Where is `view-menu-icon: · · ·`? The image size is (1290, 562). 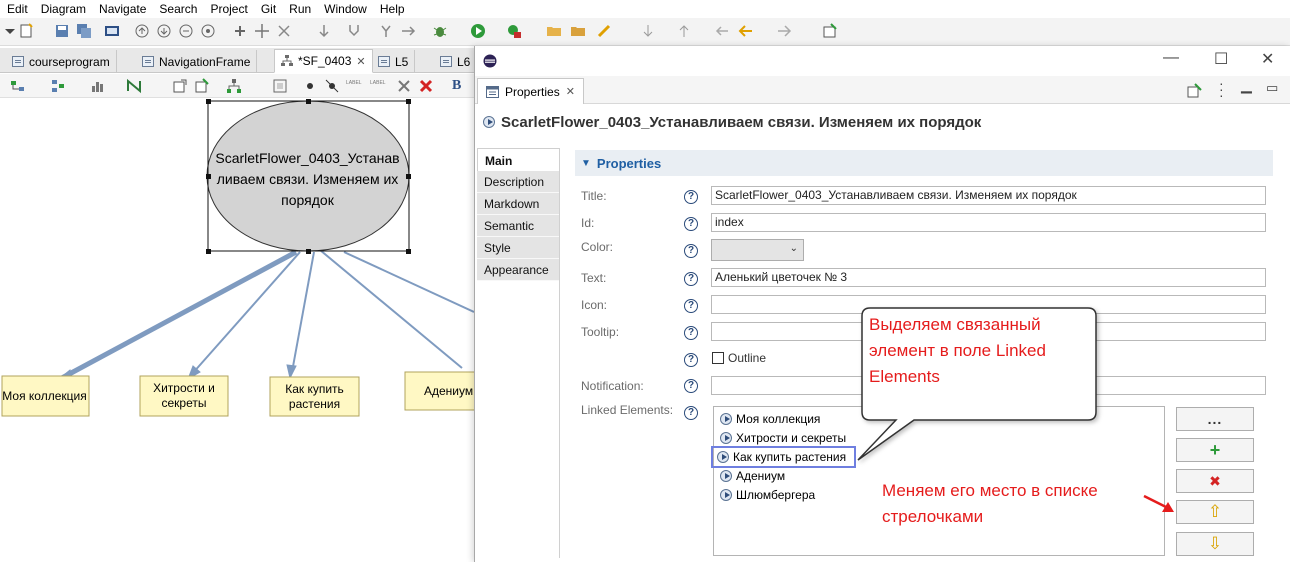 view-menu-icon: · · · is located at coordinates (1221, 89).